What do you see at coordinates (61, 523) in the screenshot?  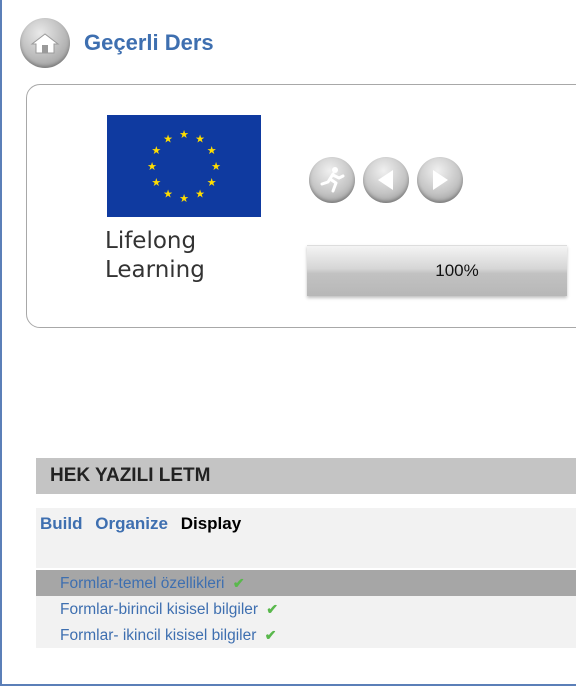 I see `tab-build: Build` at bounding box center [61, 523].